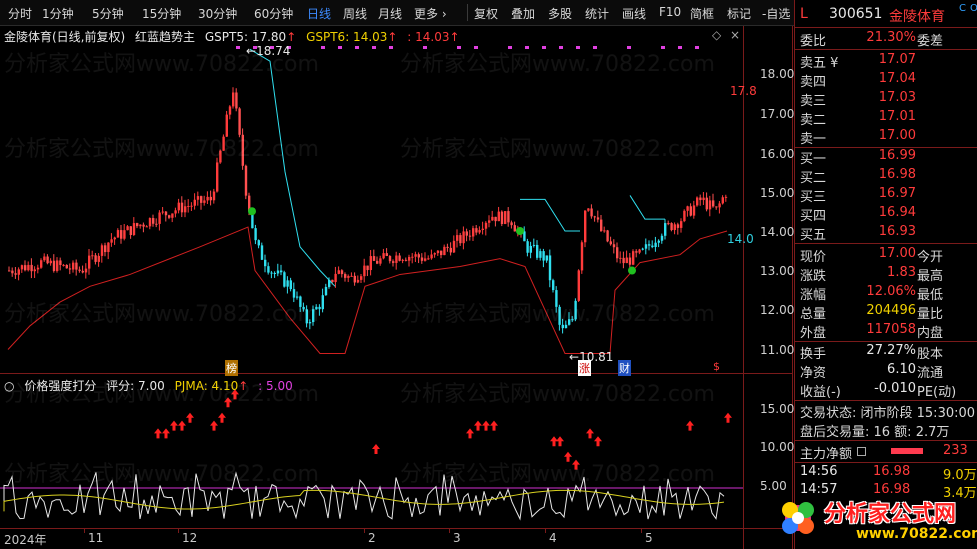 This screenshot has height=549, width=977. I want to click on stat-row: 换手 27.27% 股本, so click(886, 352).